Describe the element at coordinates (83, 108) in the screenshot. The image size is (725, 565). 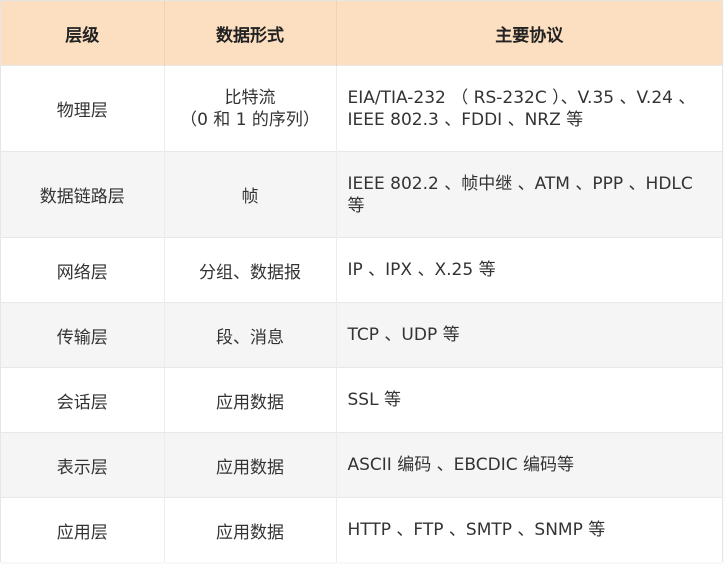
I see `cell-layer: 物理层` at that location.